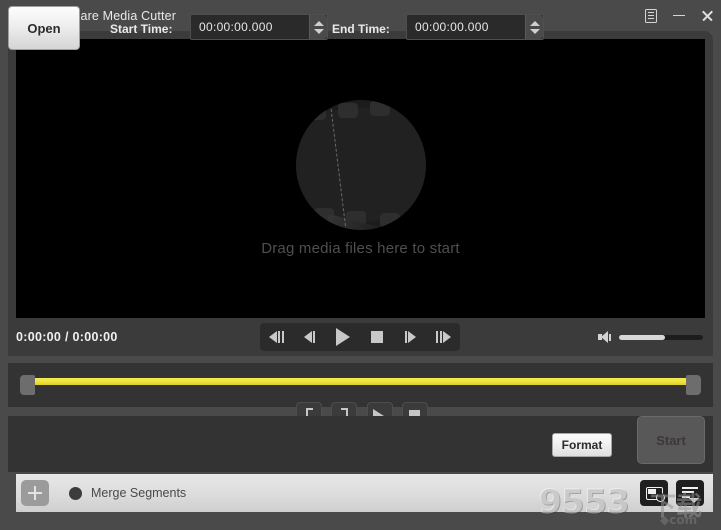 The image size is (721, 530). I want to click on menu-icon, so click(651, 15).